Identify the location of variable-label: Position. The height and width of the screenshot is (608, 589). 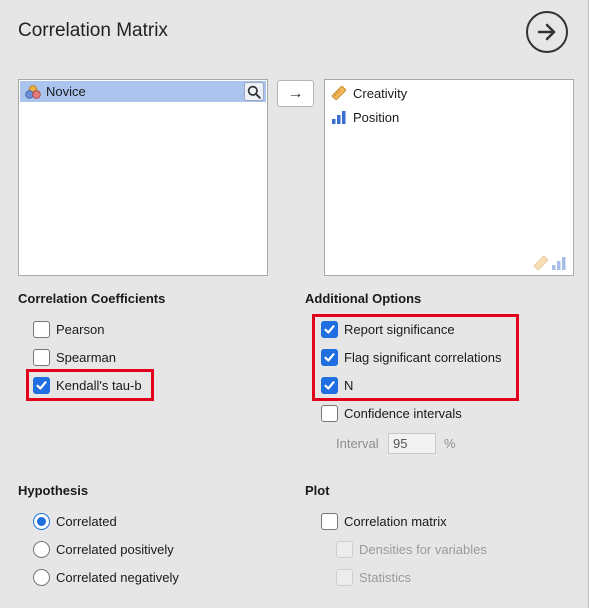
(376, 117).